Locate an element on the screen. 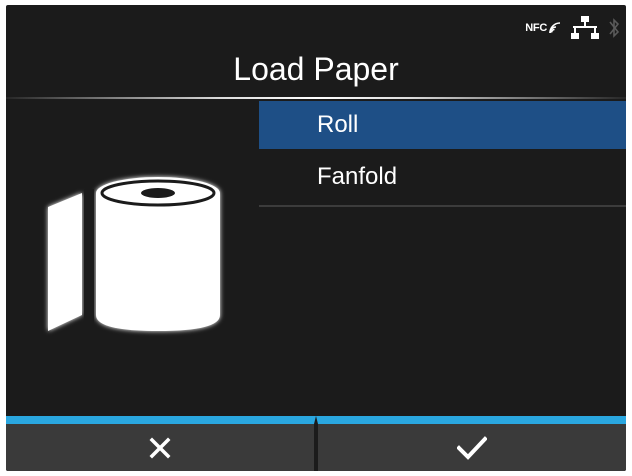 Image resolution: width=632 pixels, height=476 pixels. nfc-label: NFC is located at coordinates (536, 28).